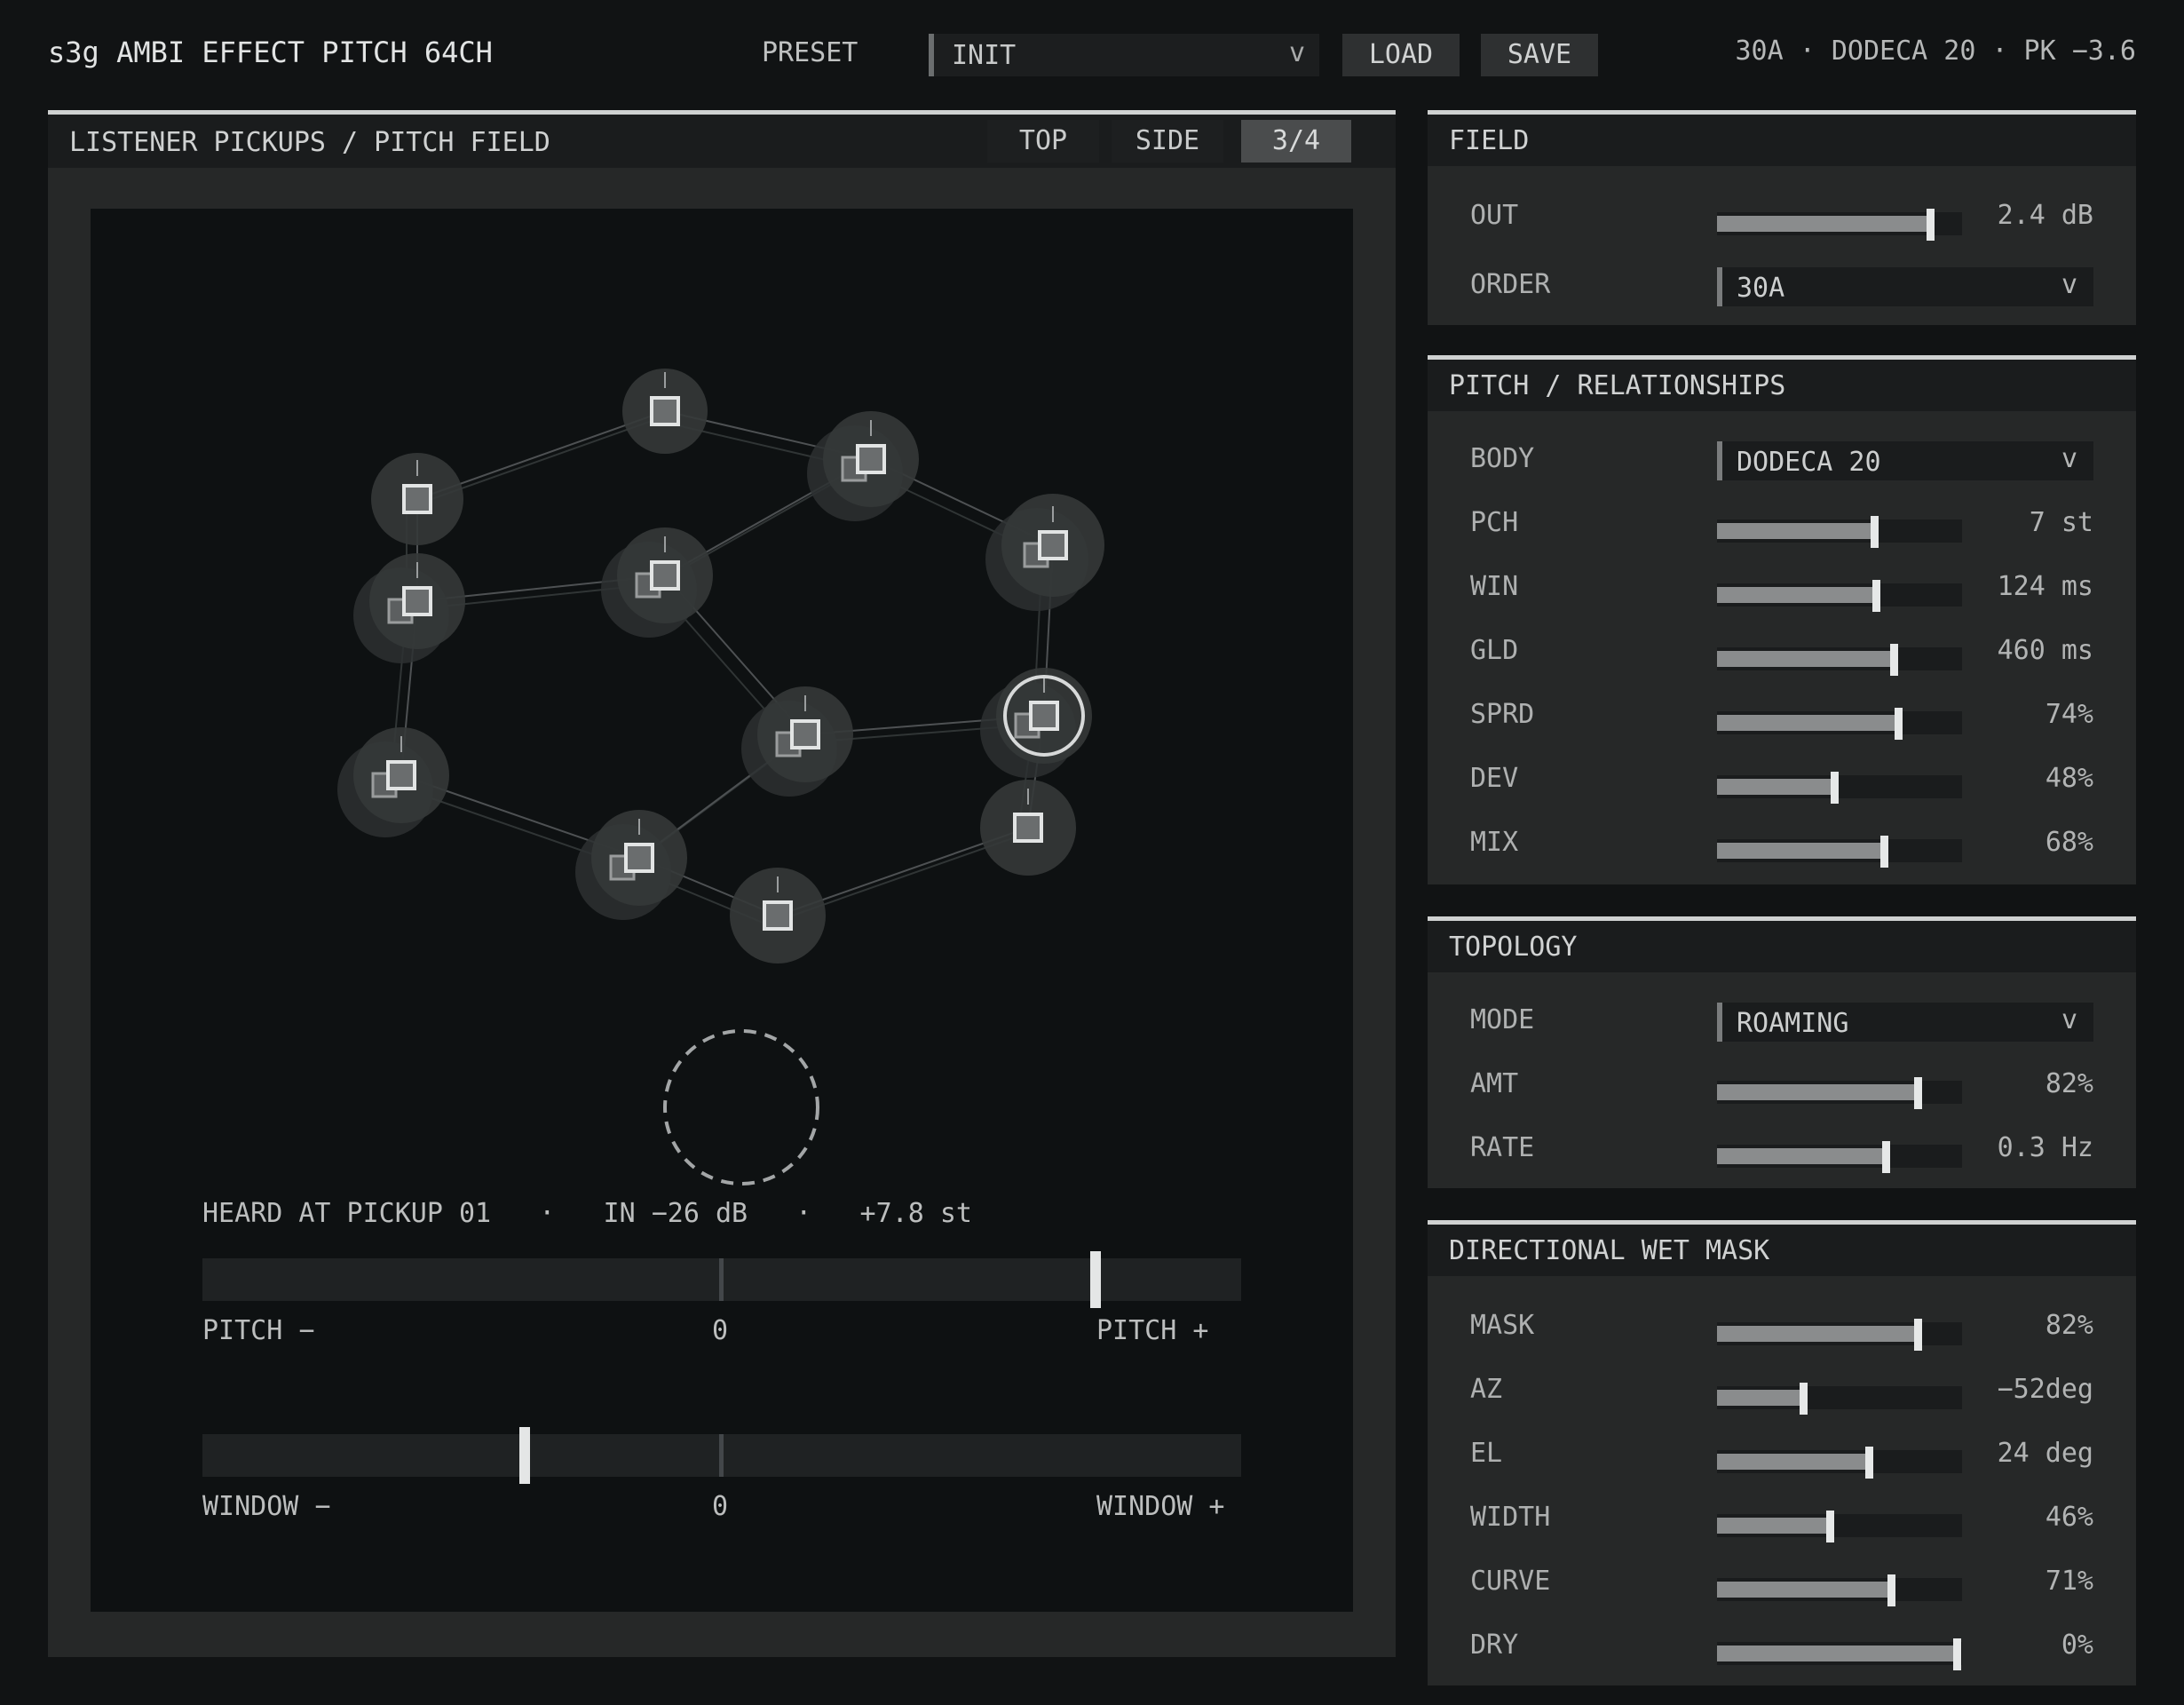 The height and width of the screenshot is (1705, 2184). What do you see at coordinates (1804, 1399) in the screenshot?
I see `az-slider-knob` at bounding box center [1804, 1399].